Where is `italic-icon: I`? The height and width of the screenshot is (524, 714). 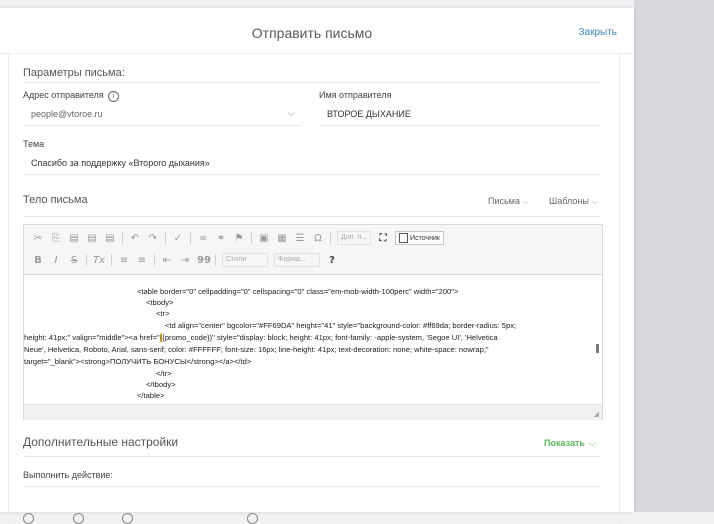
italic-icon: I is located at coordinates (56, 260).